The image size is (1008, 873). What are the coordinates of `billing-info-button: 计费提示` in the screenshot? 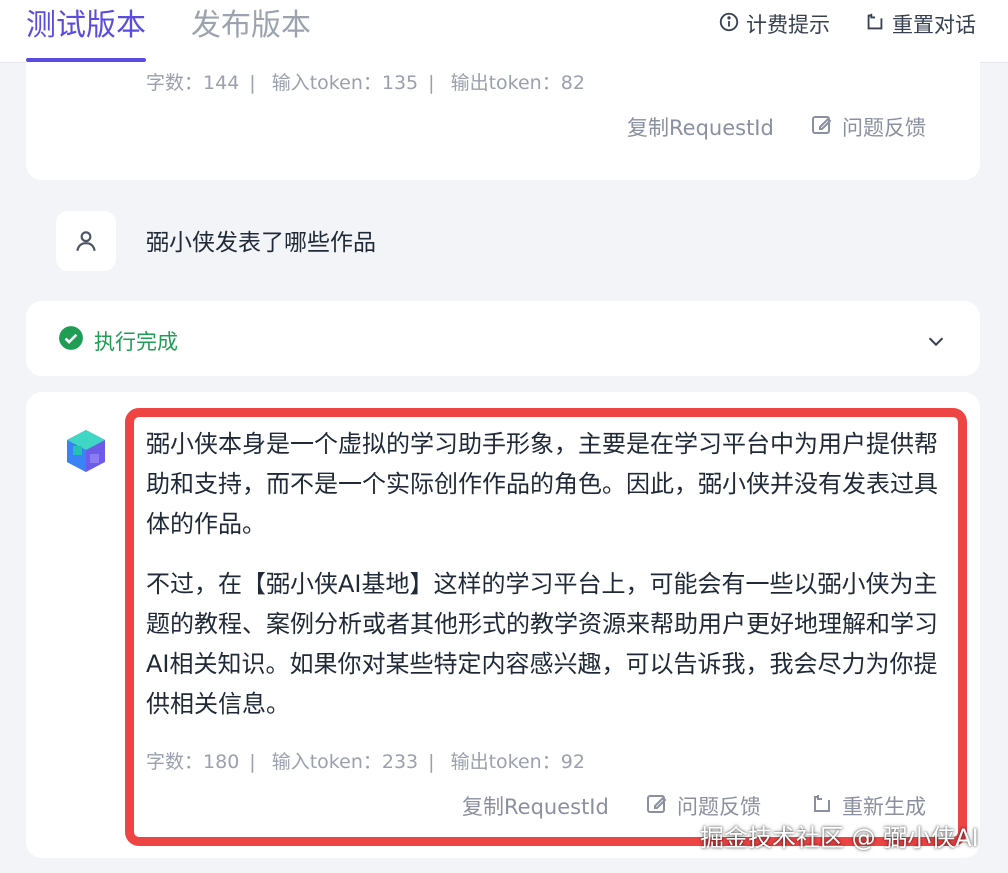 It's located at (774, 24).